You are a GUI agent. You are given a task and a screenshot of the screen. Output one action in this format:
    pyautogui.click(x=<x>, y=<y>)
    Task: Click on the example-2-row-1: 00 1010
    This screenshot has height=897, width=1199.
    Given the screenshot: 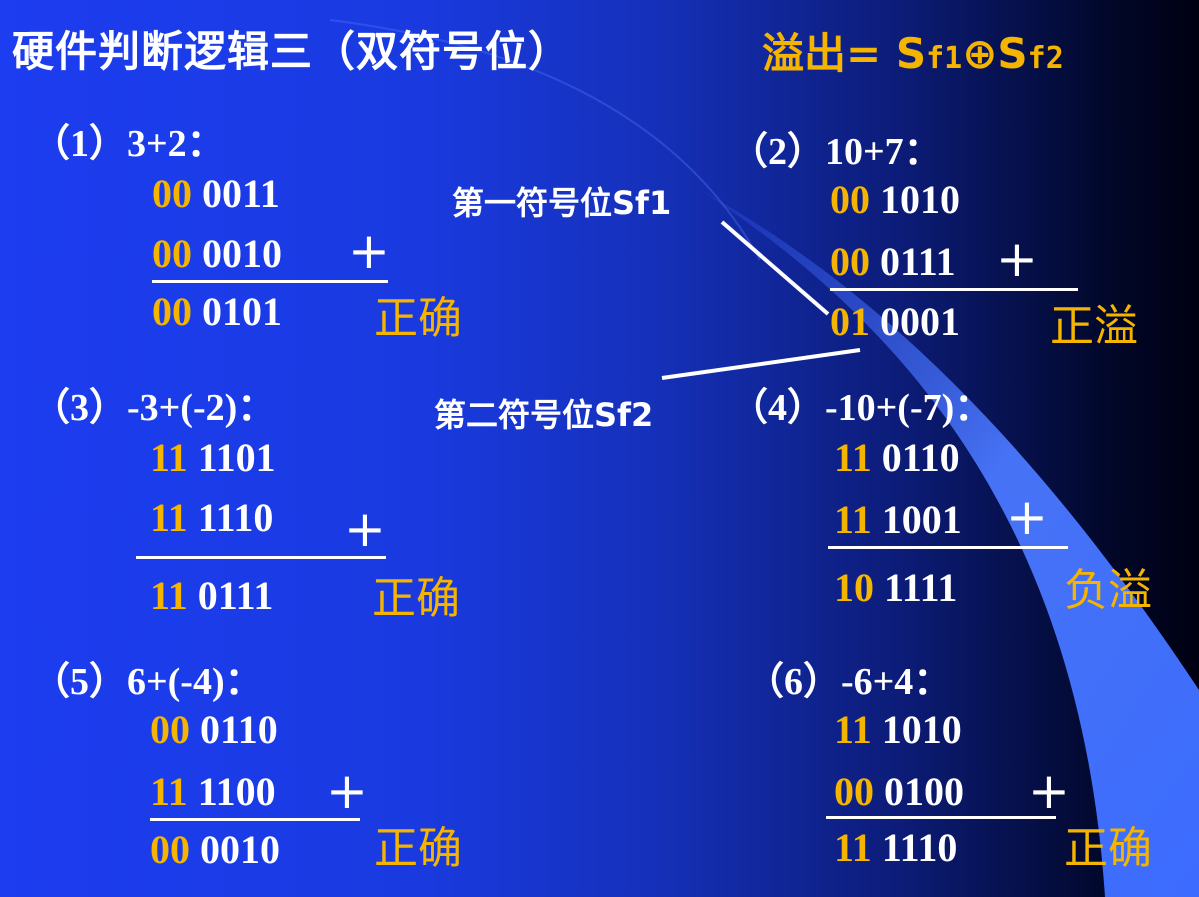 What is the action you would take?
    pyautogui.click(x=895, y=199)
    